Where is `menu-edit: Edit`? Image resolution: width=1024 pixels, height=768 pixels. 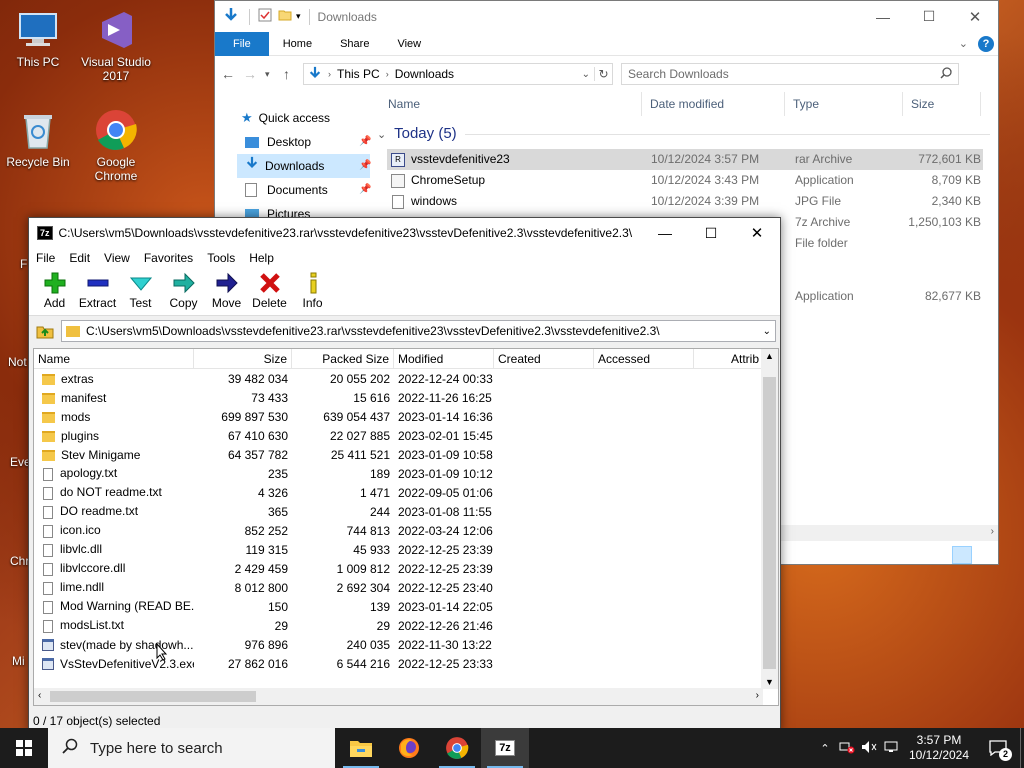
menu-edit: Edit is located at coordinates (79, 258).